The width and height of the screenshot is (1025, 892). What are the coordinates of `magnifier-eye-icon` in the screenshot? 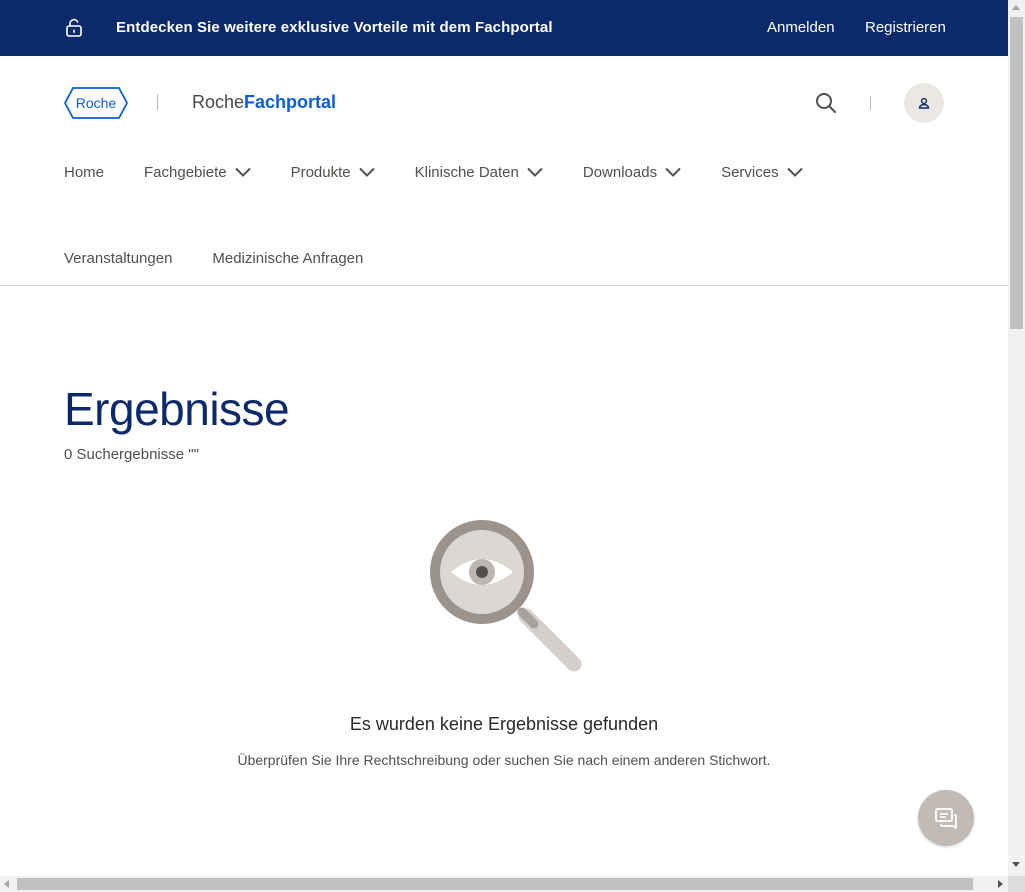 It's located at (506, 596).